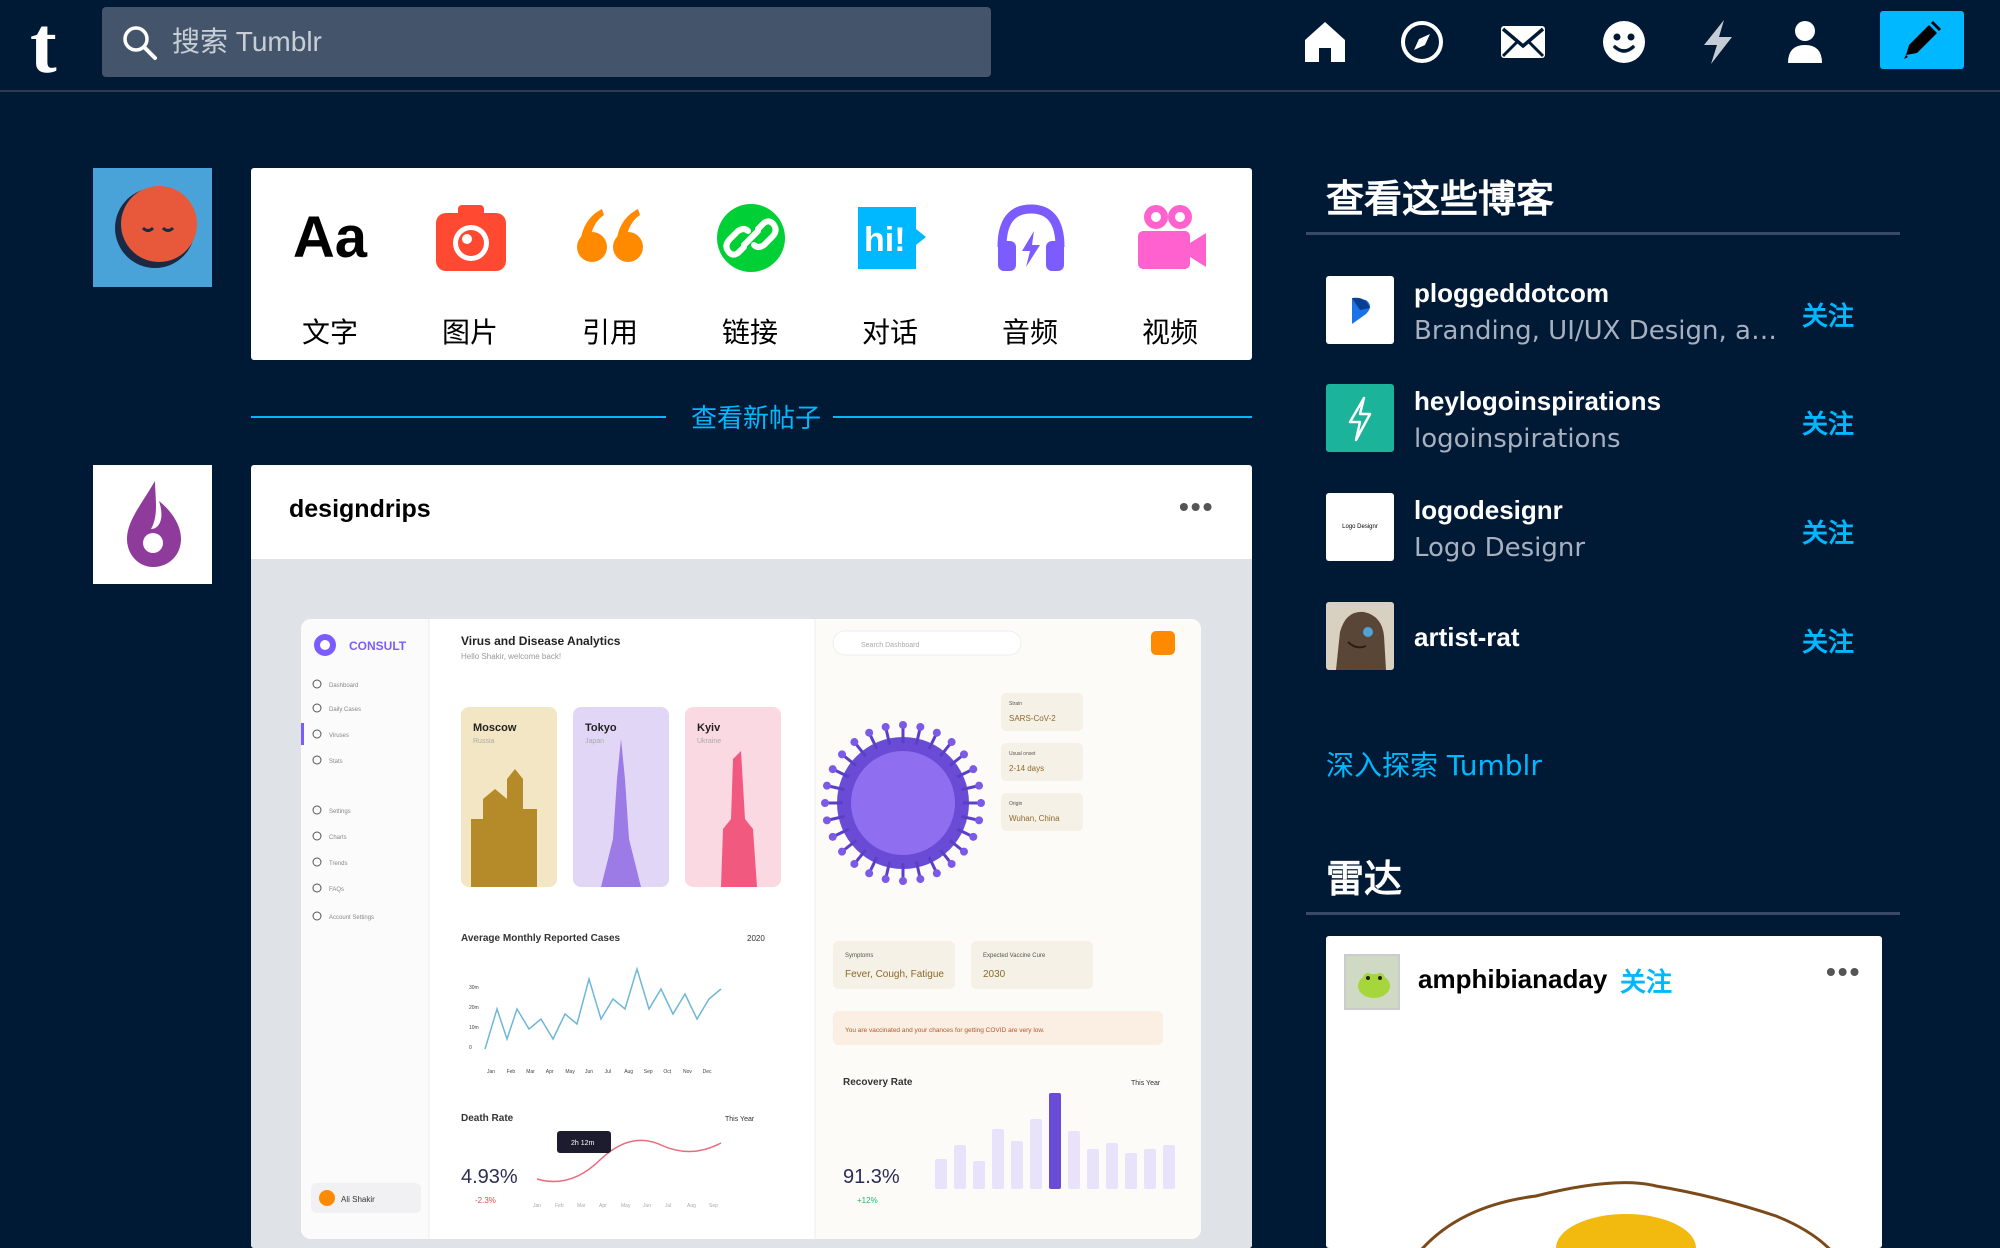 The image size is (2000, 1248). I want to click on drop-logo-icon, so click(154, 524).